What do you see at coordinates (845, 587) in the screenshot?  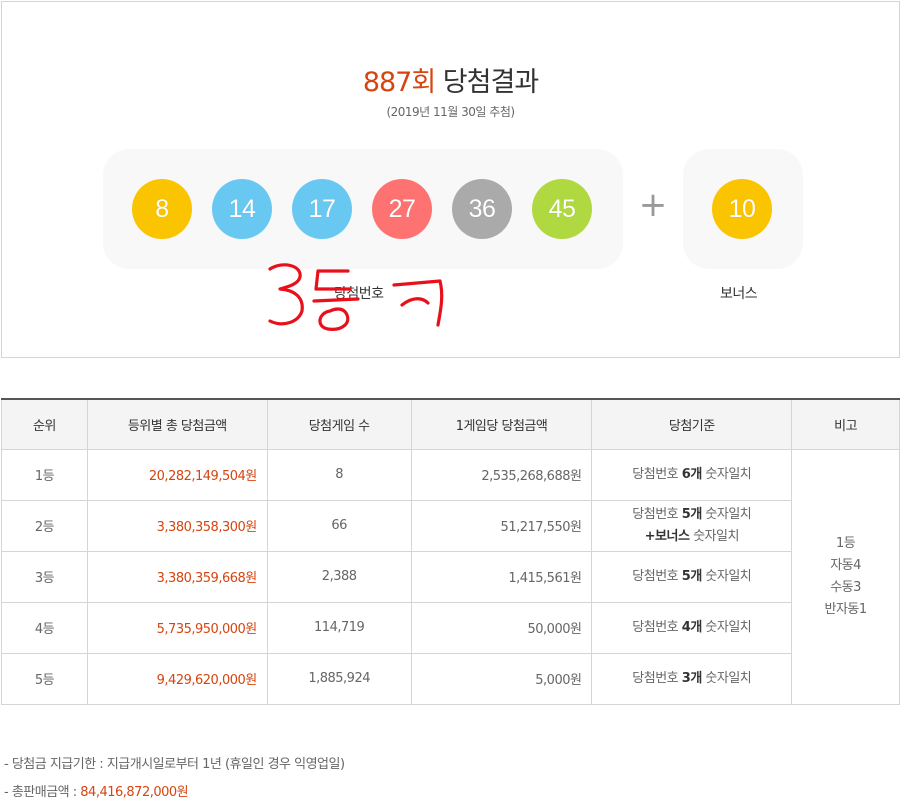 I see `remark-line: 수동3` at bounding box center [845, 587].